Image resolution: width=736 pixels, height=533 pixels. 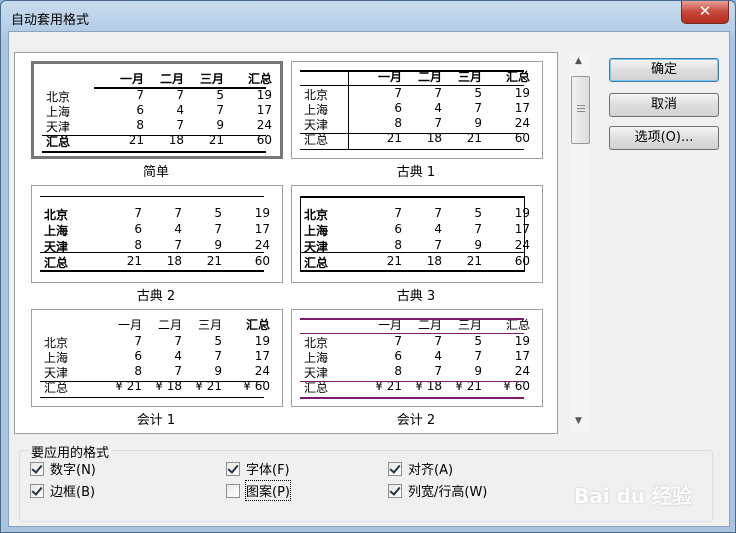 I want to click on scroll-up-arrow-icon: ▲, so click(x=578, y=61).